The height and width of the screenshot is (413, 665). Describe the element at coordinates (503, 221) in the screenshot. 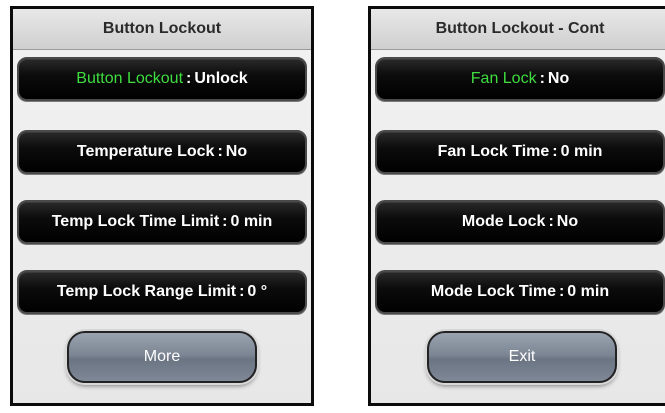

I see `setting-label: Mode Lock` at that location.